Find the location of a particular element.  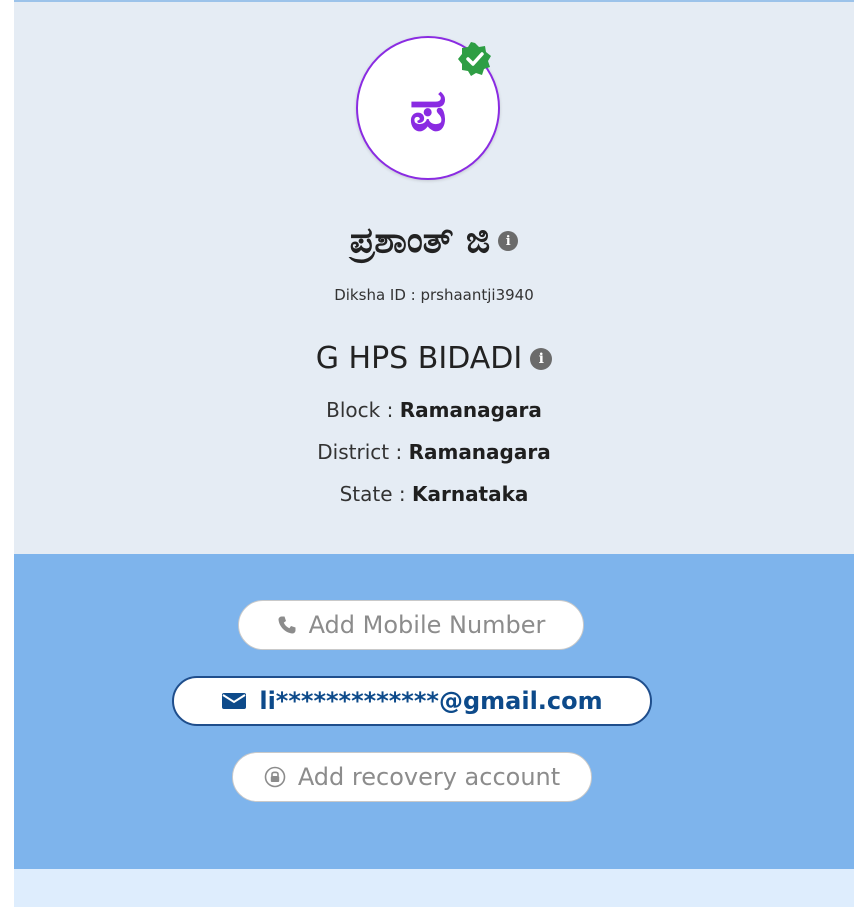

district-value: Ramanagara is located at coordinates (479, 452).